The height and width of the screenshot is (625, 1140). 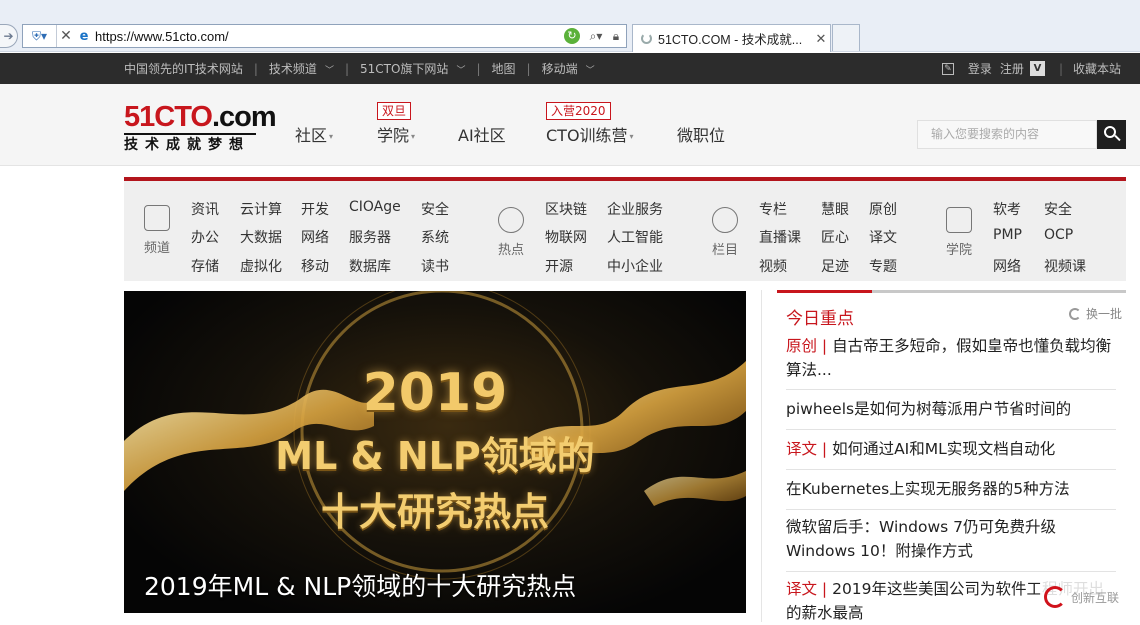 I want to click on bookmark-link: 收藏本站, so click(x=1097, y=68).